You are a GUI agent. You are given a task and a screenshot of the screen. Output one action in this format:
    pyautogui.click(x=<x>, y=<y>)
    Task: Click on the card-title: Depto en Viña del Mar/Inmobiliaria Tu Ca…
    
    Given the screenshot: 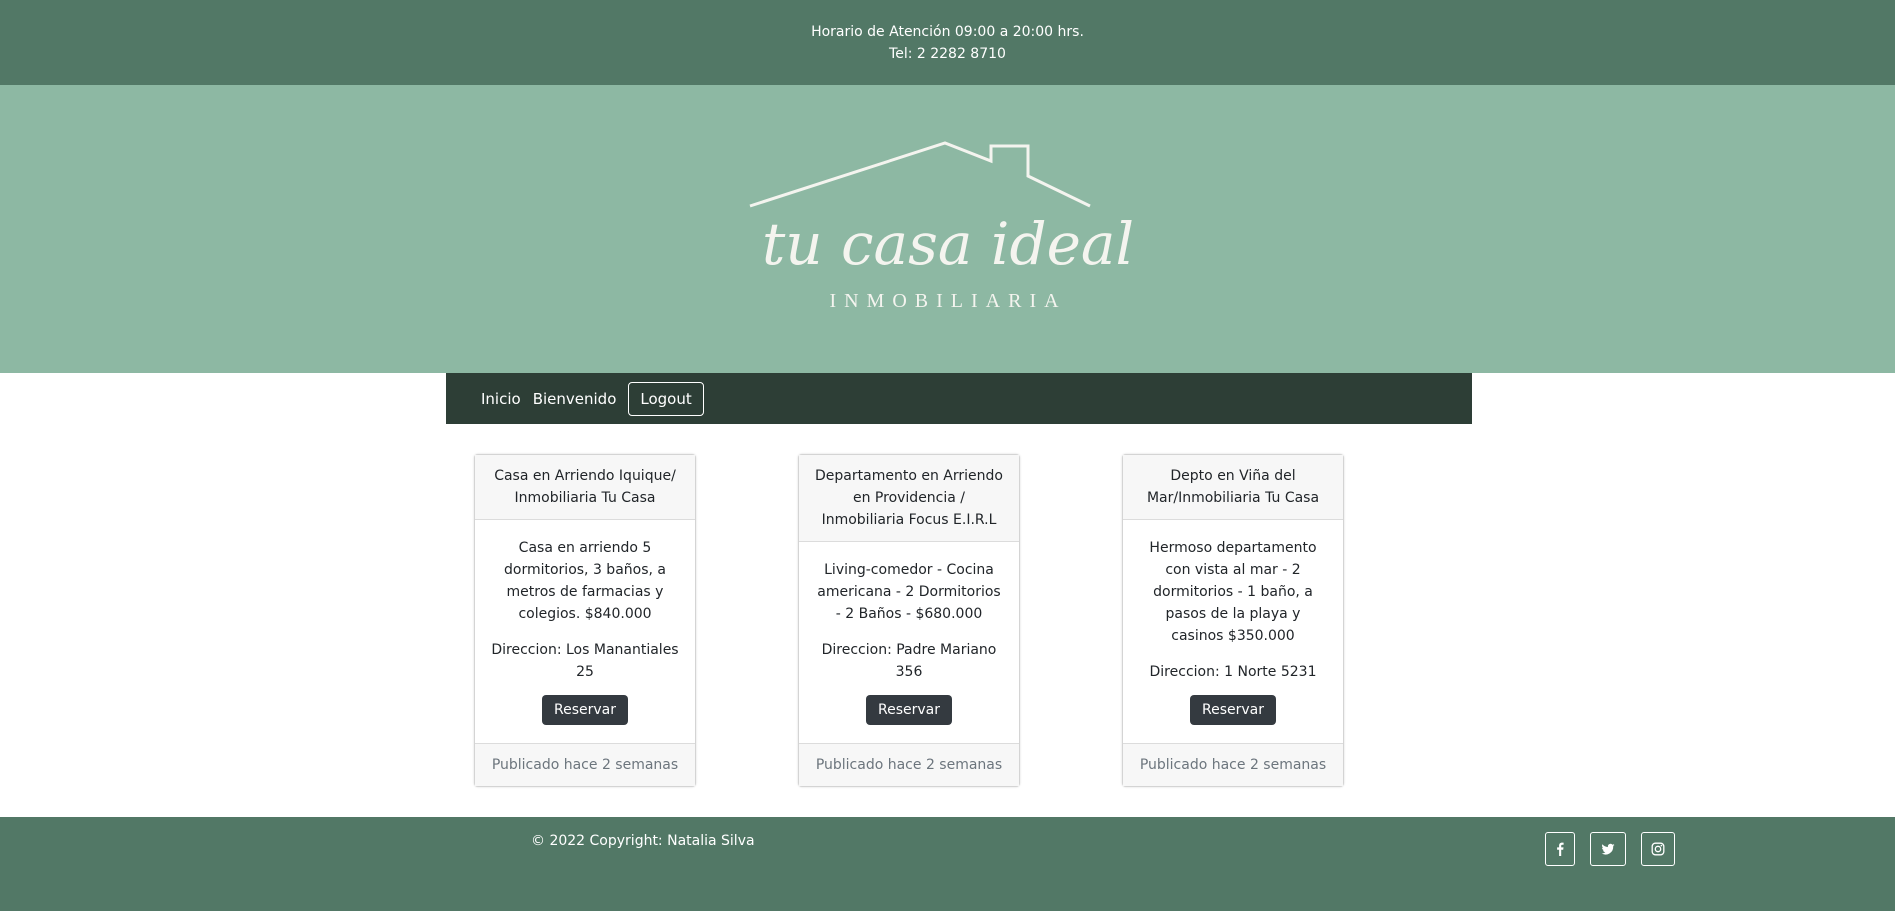 What is the action you would take?
    pyautogui.click(x=1233, y=487)
    